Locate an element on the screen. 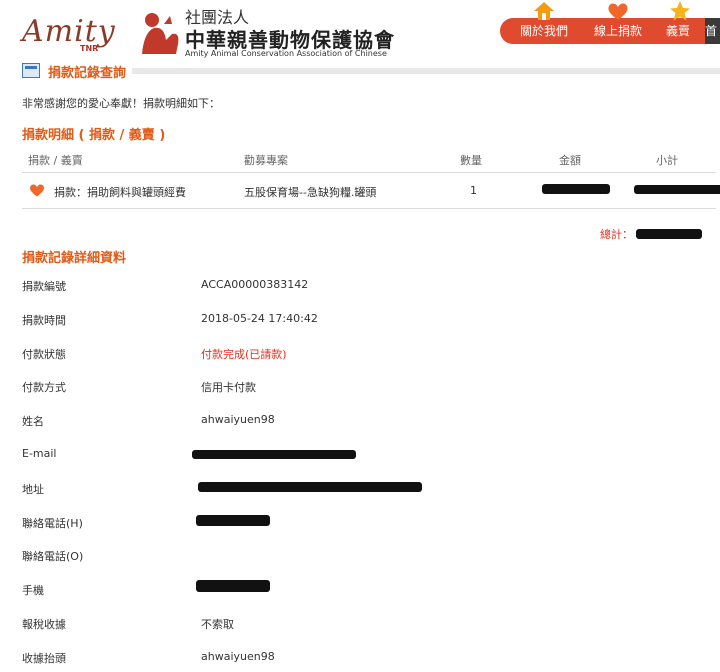 The height and width of the screenshot is (672, 720). page-title-bar: 捐款記錄查詢 is located at coordinates (371, 71).